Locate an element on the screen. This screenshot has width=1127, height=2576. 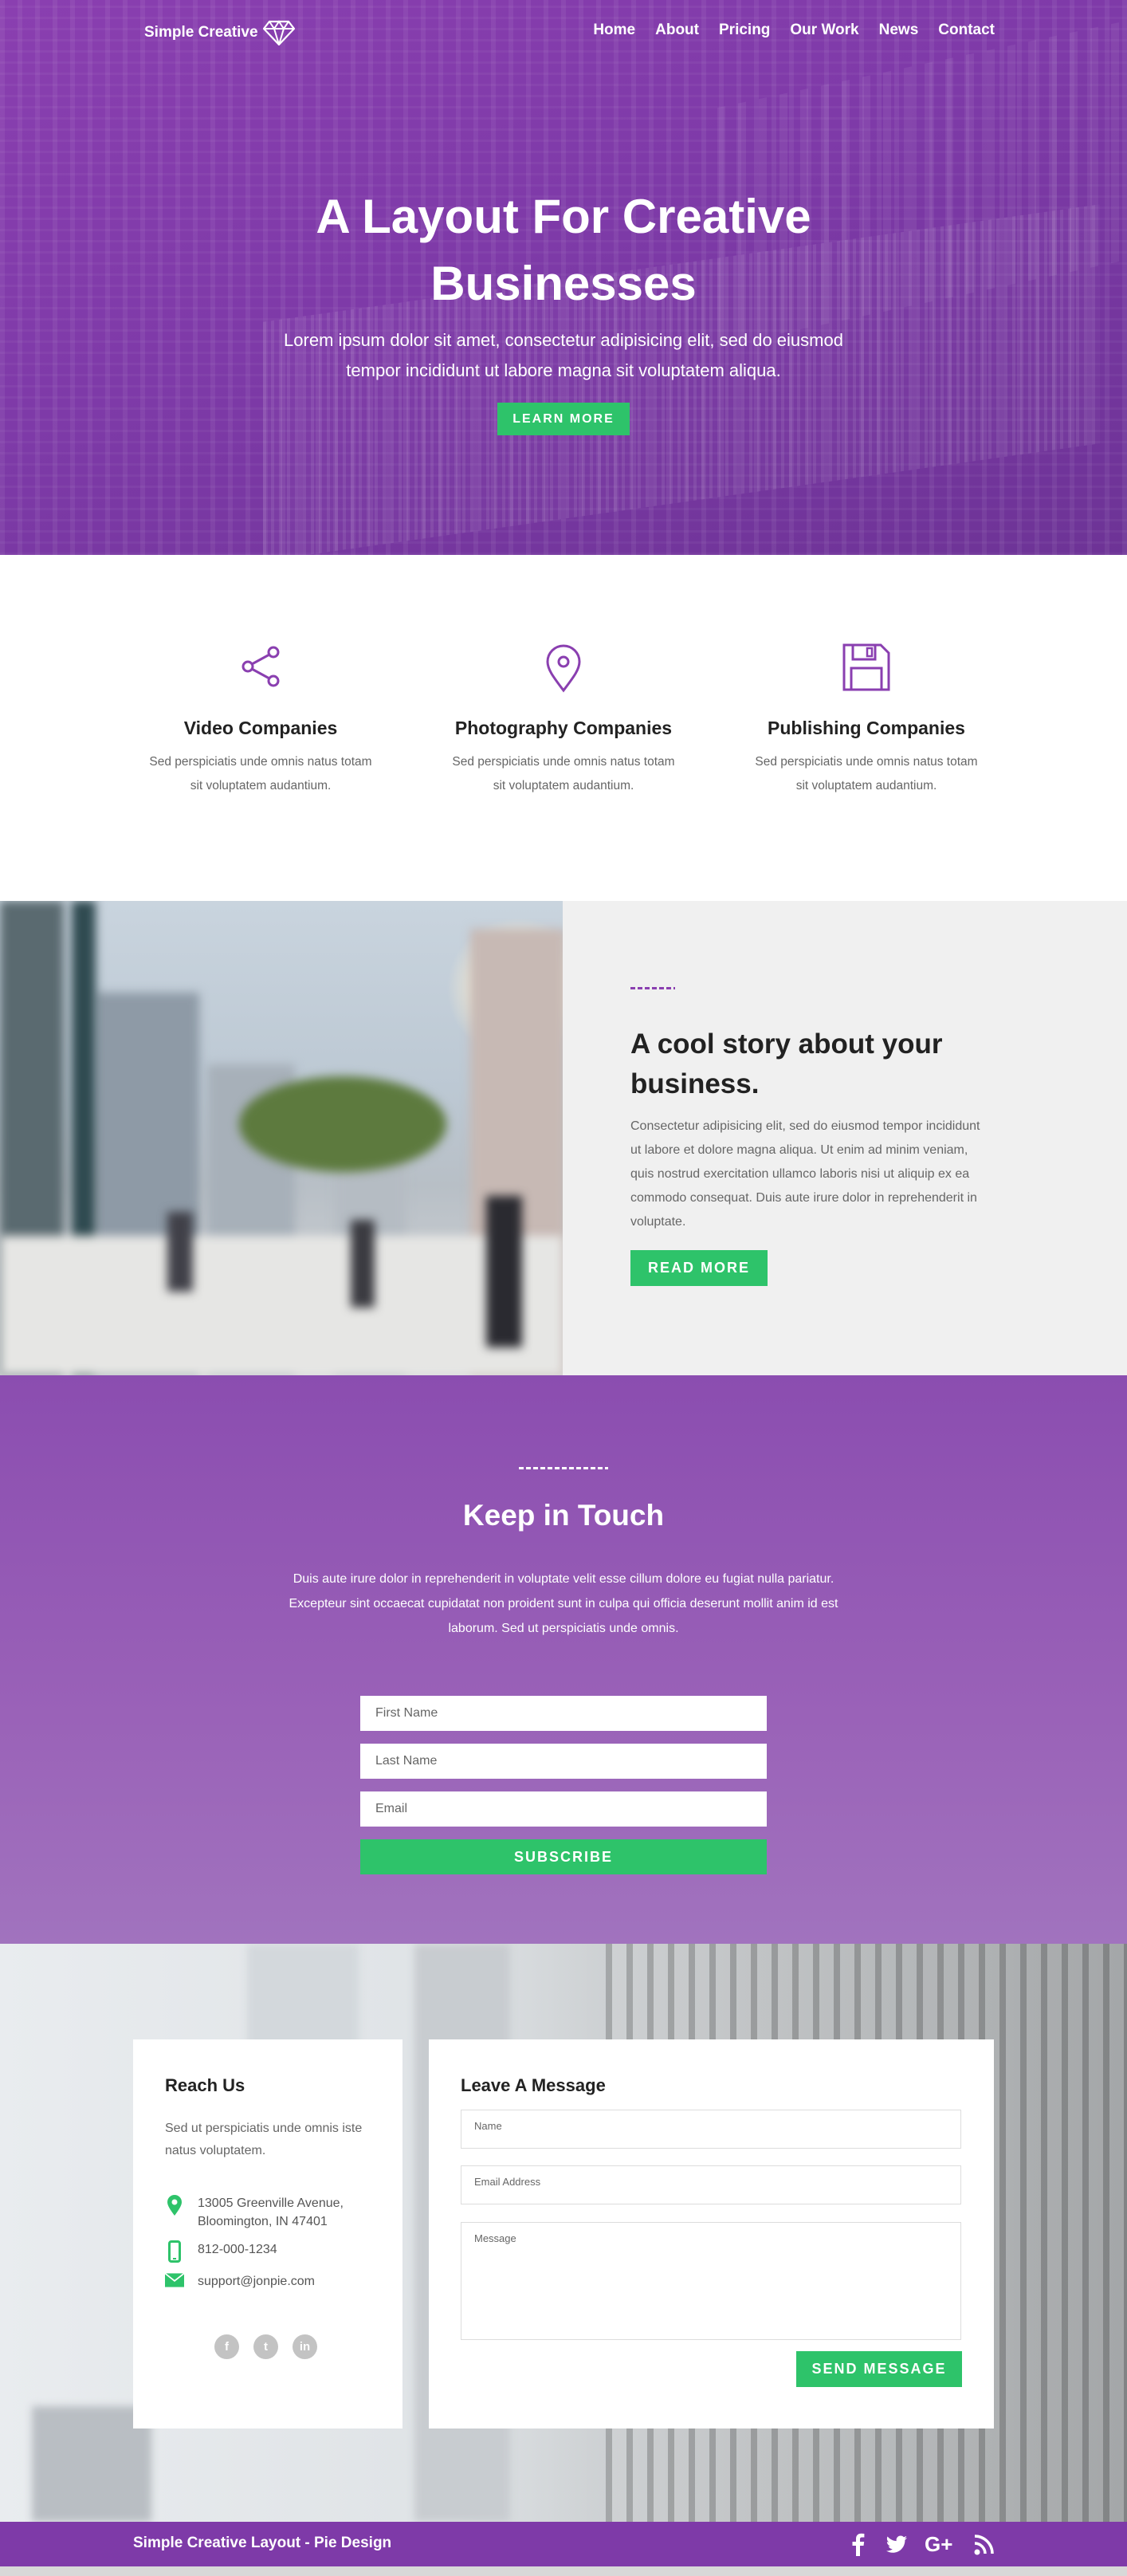
send-message-button: SEND MESSAGE is located at coordinates (879, 2369).